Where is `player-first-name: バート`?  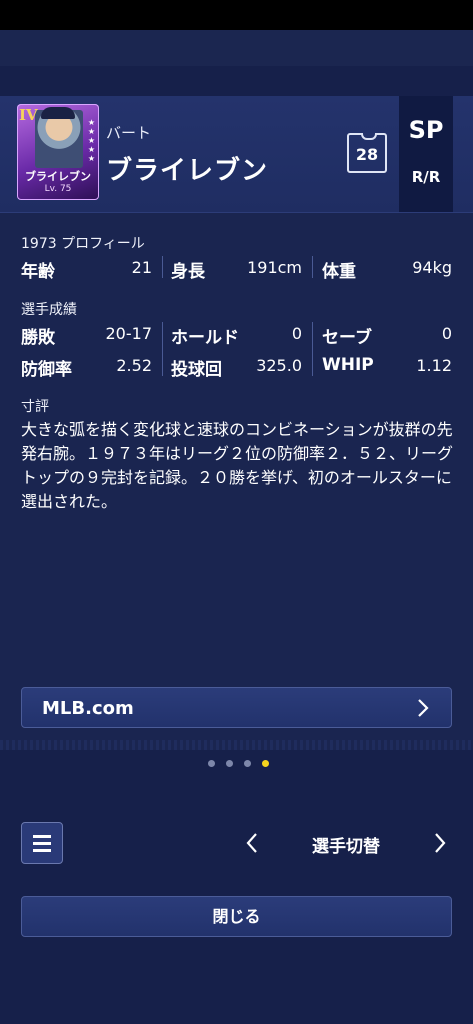 player-first-name: バート is located at coordinates (129, 133).